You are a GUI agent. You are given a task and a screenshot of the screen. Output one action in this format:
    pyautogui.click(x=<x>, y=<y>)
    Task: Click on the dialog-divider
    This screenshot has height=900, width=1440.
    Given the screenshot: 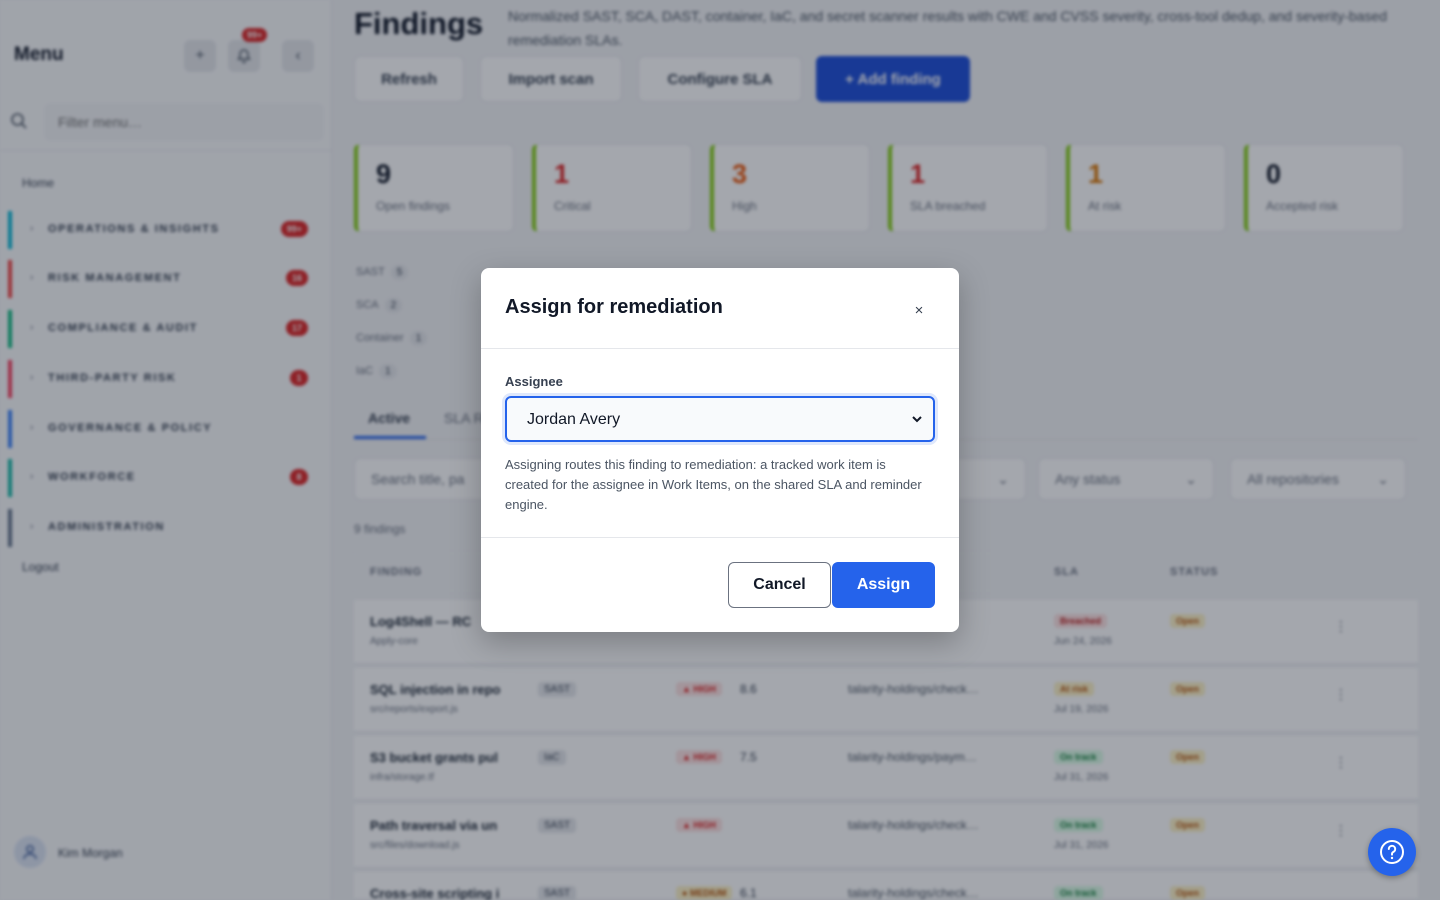 What is the action you would take?
    pyautogui.click(x=720, y=348)
    